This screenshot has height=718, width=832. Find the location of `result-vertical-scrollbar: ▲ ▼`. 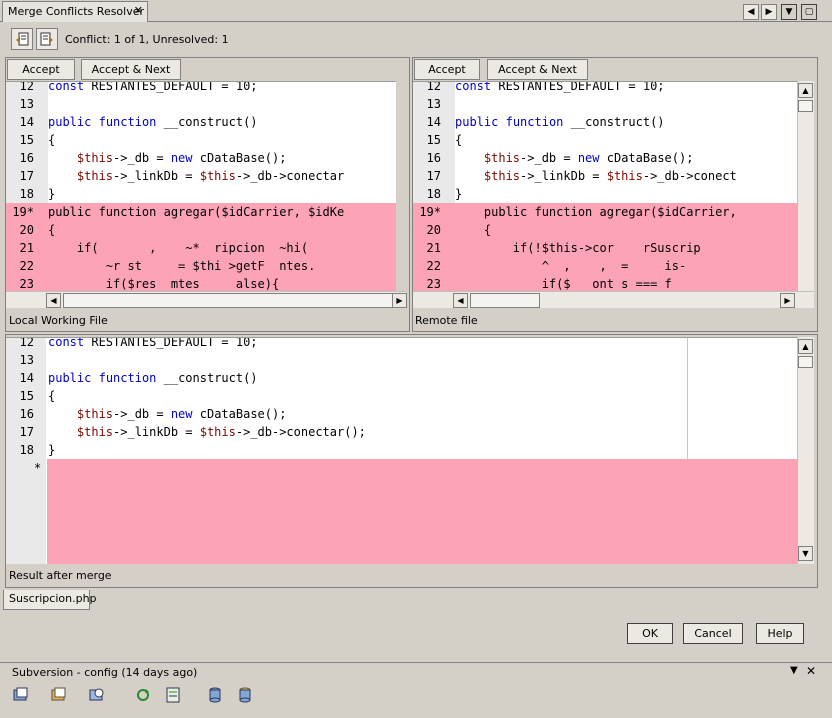

result-vertical-scrollbar: ▲ ▼ is located at coordinates (805, 450).